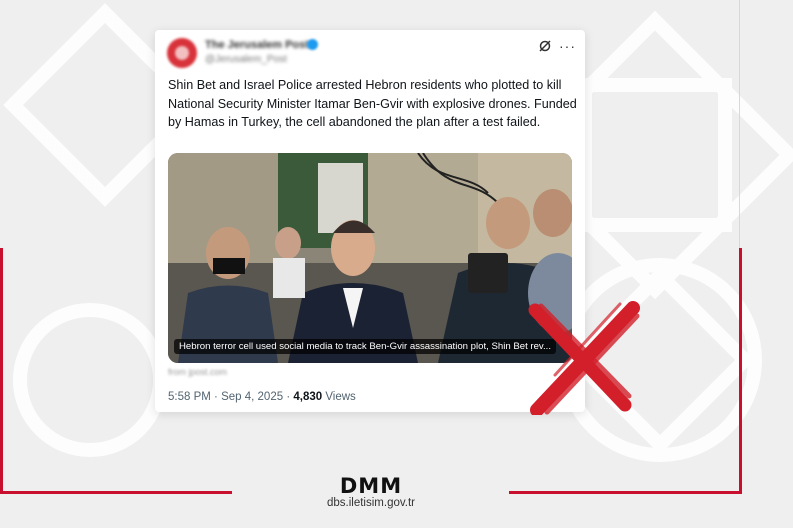 The height and width of the screenshot is (528, 793). I want to click on red-x-mark-icon, so click(584, 358).